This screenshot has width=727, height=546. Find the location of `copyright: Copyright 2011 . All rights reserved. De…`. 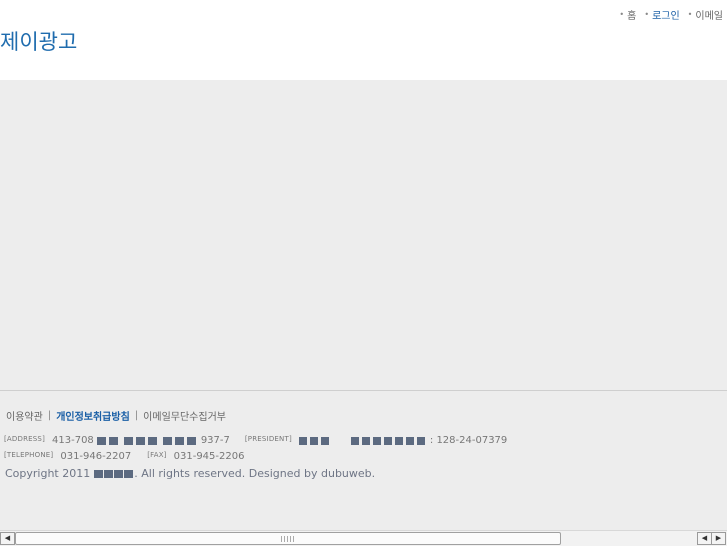

copyright: Copyright 2011 . All rights reserved. De… is located at coordinates (189, 473).